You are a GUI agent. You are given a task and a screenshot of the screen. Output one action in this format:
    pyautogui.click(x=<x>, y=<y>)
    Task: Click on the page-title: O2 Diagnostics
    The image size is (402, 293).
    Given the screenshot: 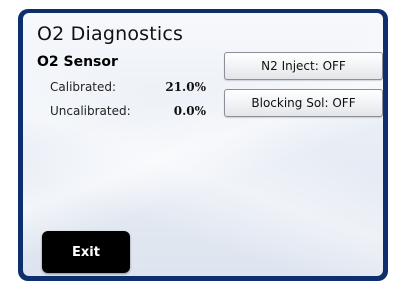 What is the action you would take?
    pyautogui.click(x=110, y=34)
    